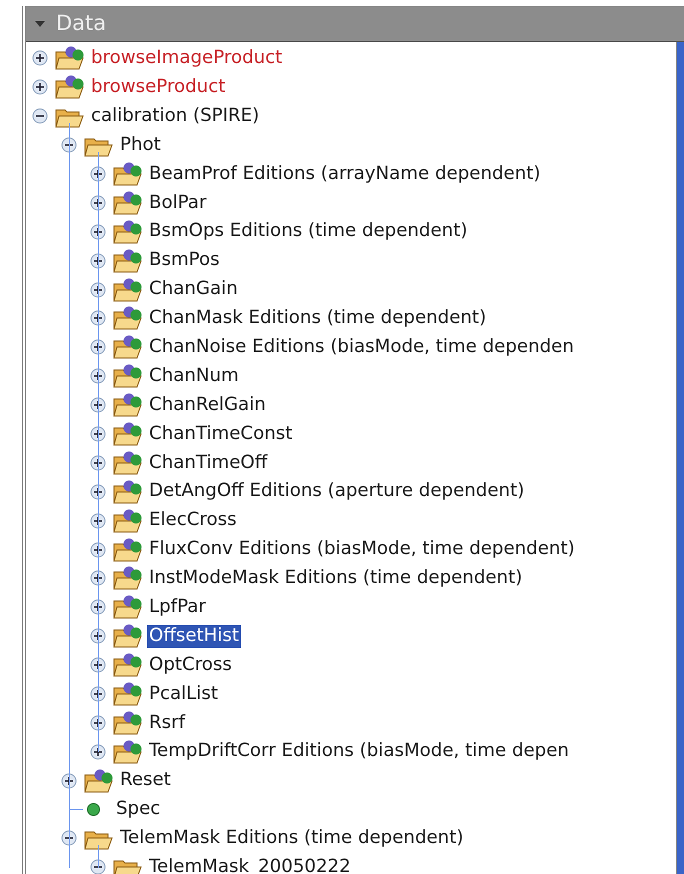 This screenshot has width=684, height=874. Describe the element at coordinates (167, 723) in the screenshot. I see `tree-item: Rsrf` at that location.